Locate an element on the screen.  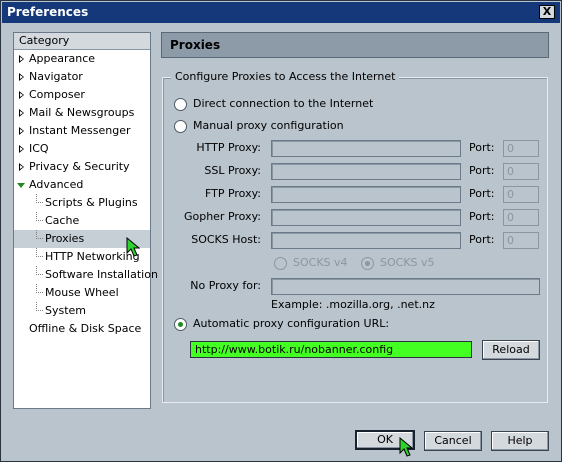
gopher-proxy-input is located at coordinates (366, 217).